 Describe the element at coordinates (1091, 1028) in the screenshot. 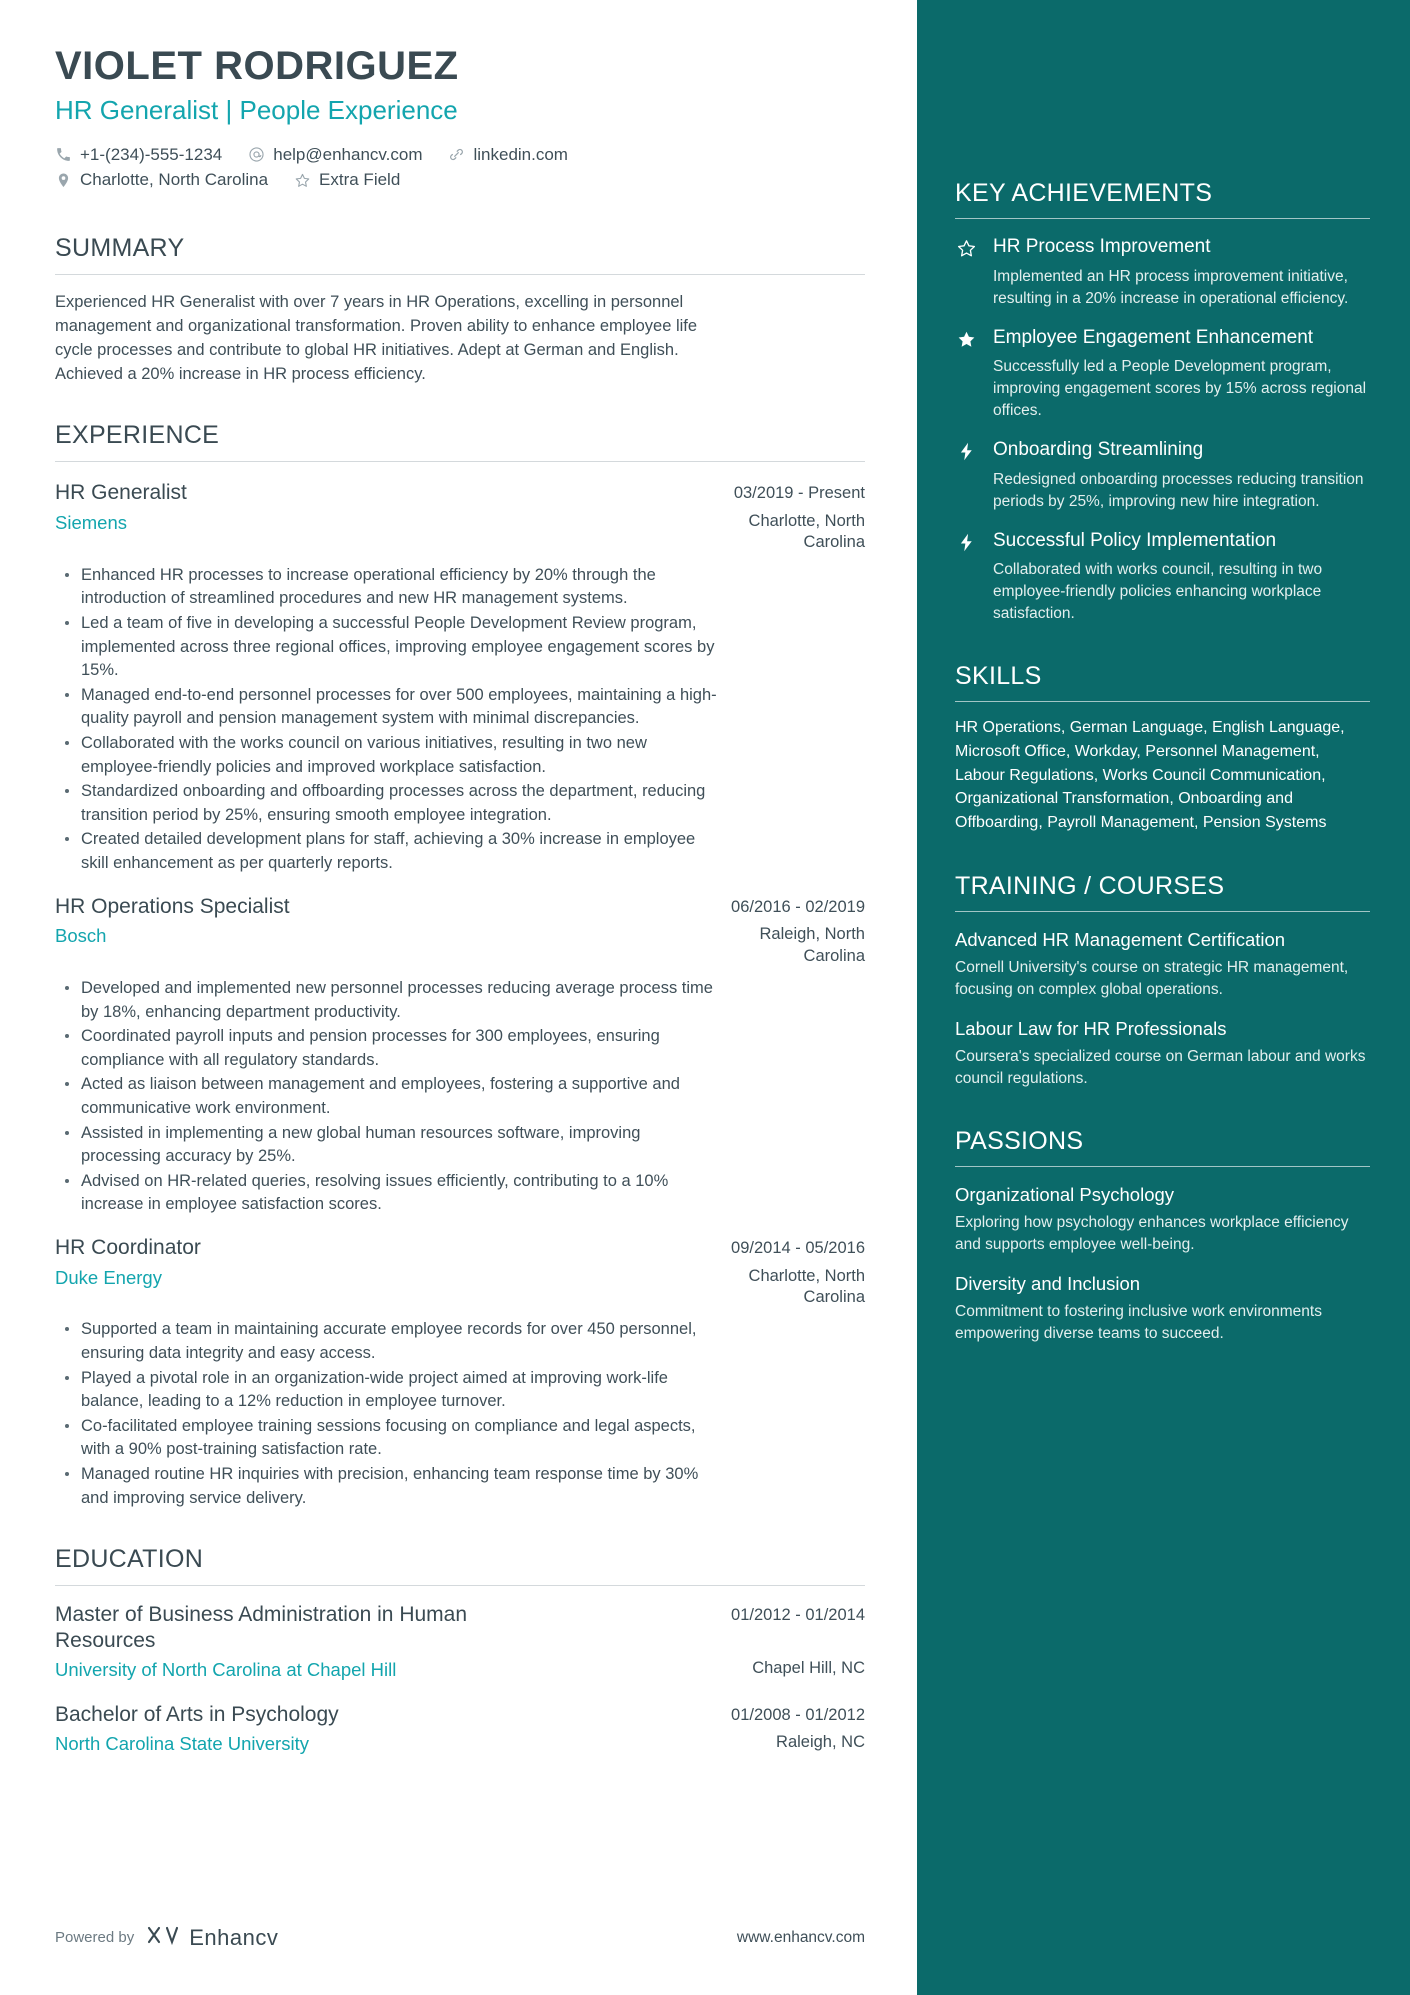

I see `course-title: Labour Law for HR Professionals` at that location.